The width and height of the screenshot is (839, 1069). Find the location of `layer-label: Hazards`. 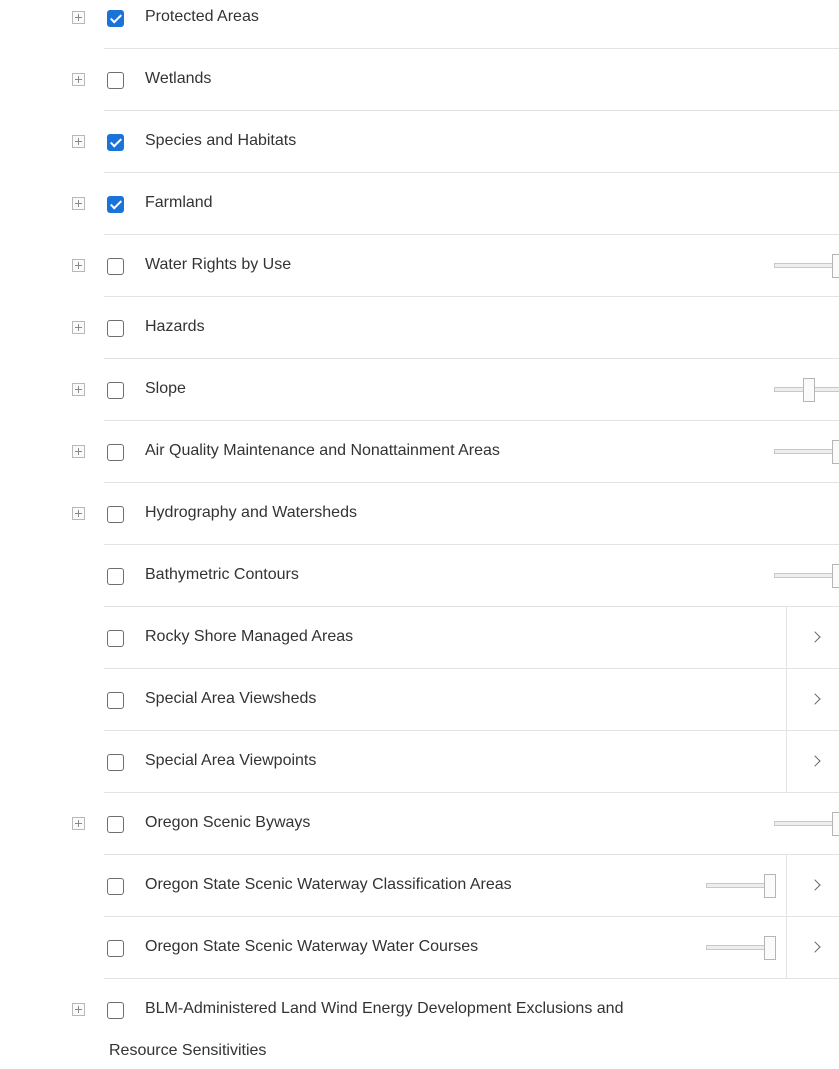

layer-label: Hazards is located at coordinates (175, 326).